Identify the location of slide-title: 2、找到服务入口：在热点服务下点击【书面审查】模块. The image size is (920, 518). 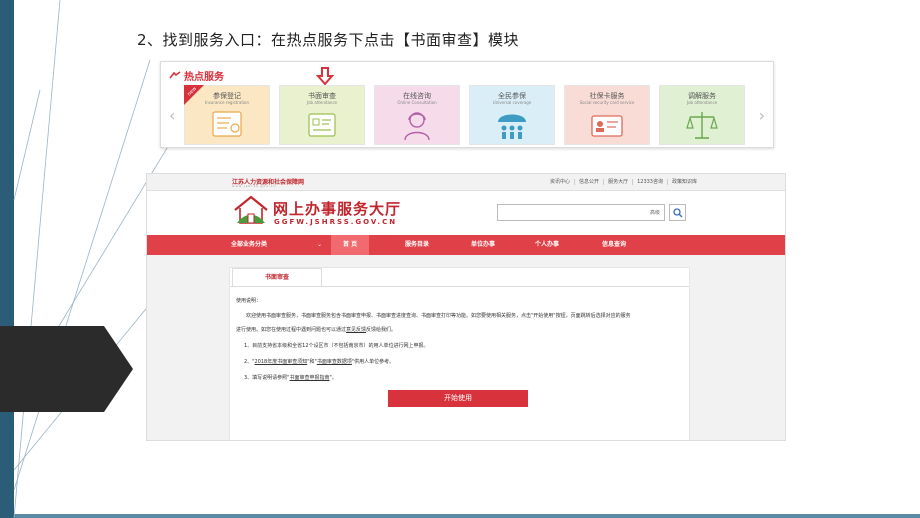
(328, 40).